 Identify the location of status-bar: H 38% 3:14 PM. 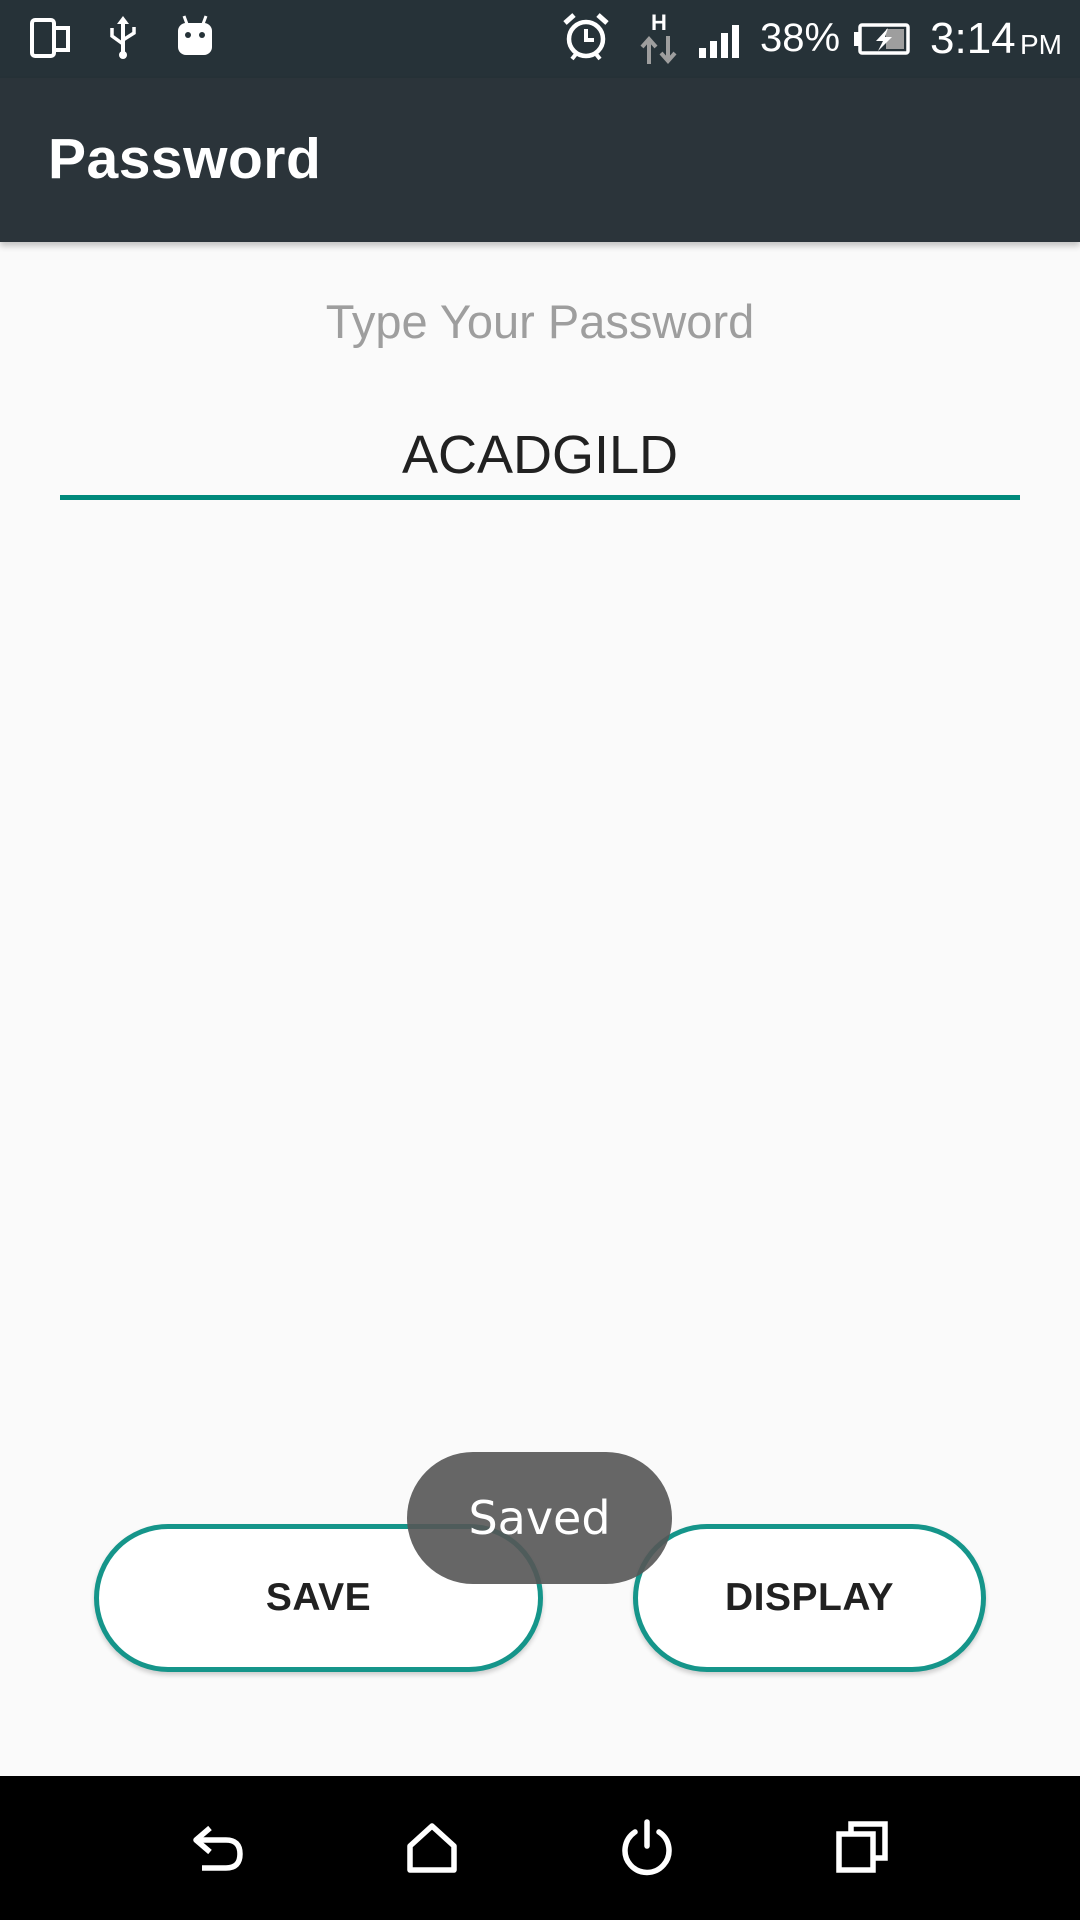
(540, 39).